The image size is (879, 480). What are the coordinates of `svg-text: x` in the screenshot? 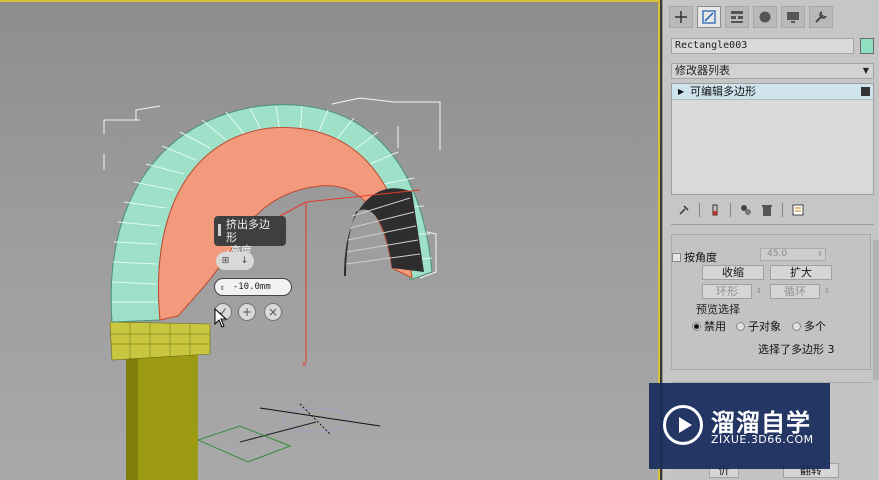 It's located at (304, 363).